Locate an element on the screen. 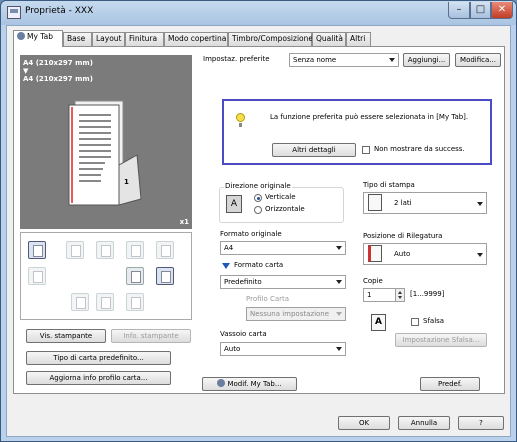 The width and height of the screenshot is (517, 442). binding-position-select: Auto is located at coordinates (425, 254).